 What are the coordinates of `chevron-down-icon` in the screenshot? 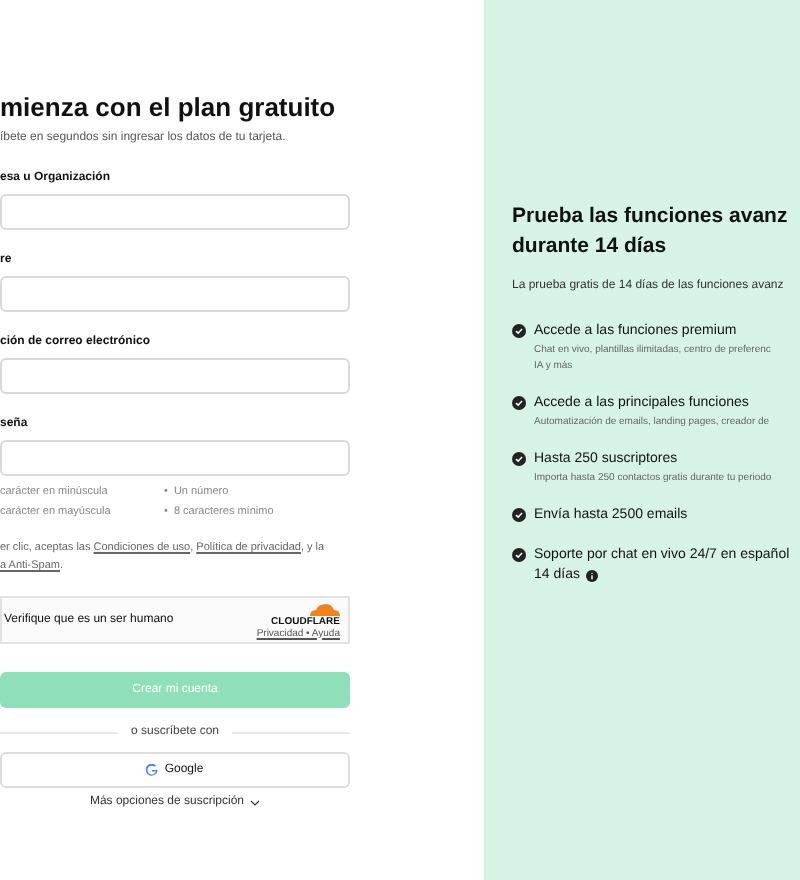 It's located at (255, 803).